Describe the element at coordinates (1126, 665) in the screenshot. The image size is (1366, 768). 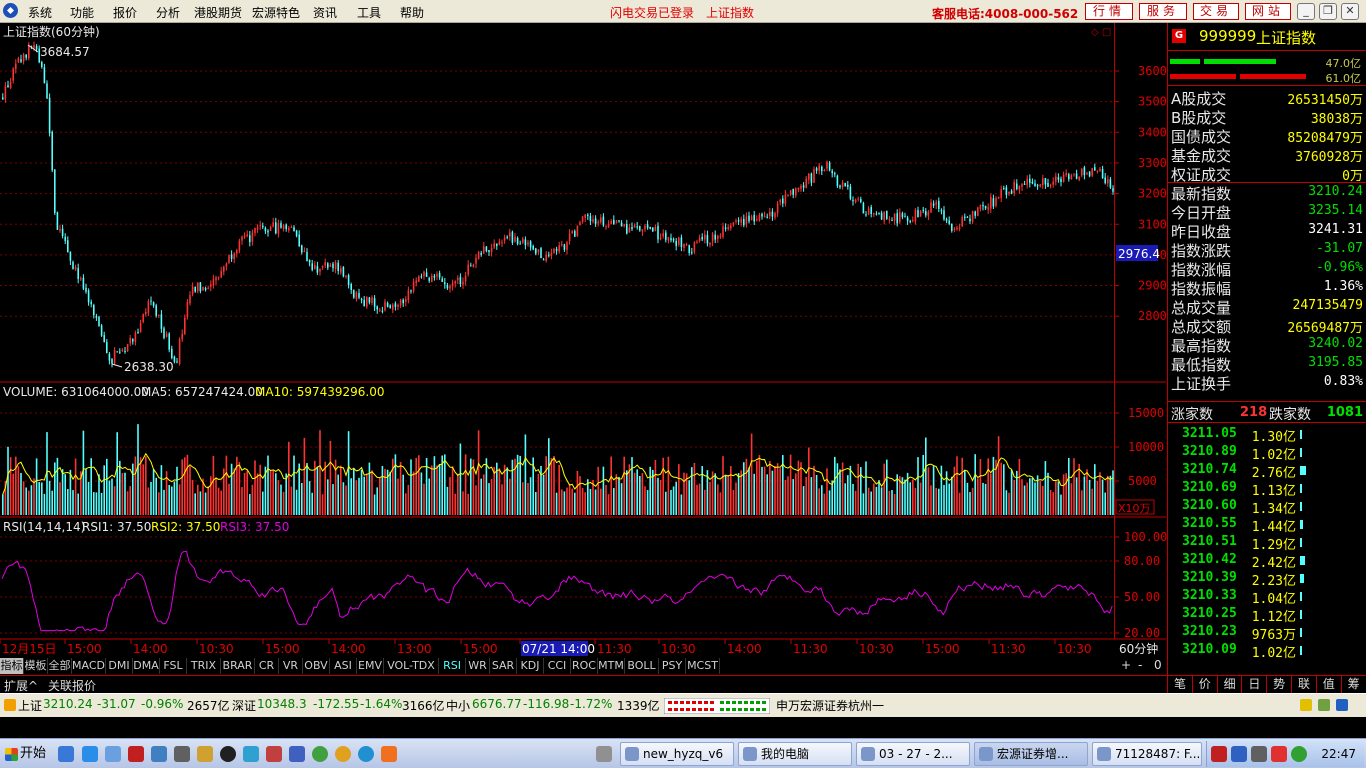
I see `zoom-in-button: +` at that location.